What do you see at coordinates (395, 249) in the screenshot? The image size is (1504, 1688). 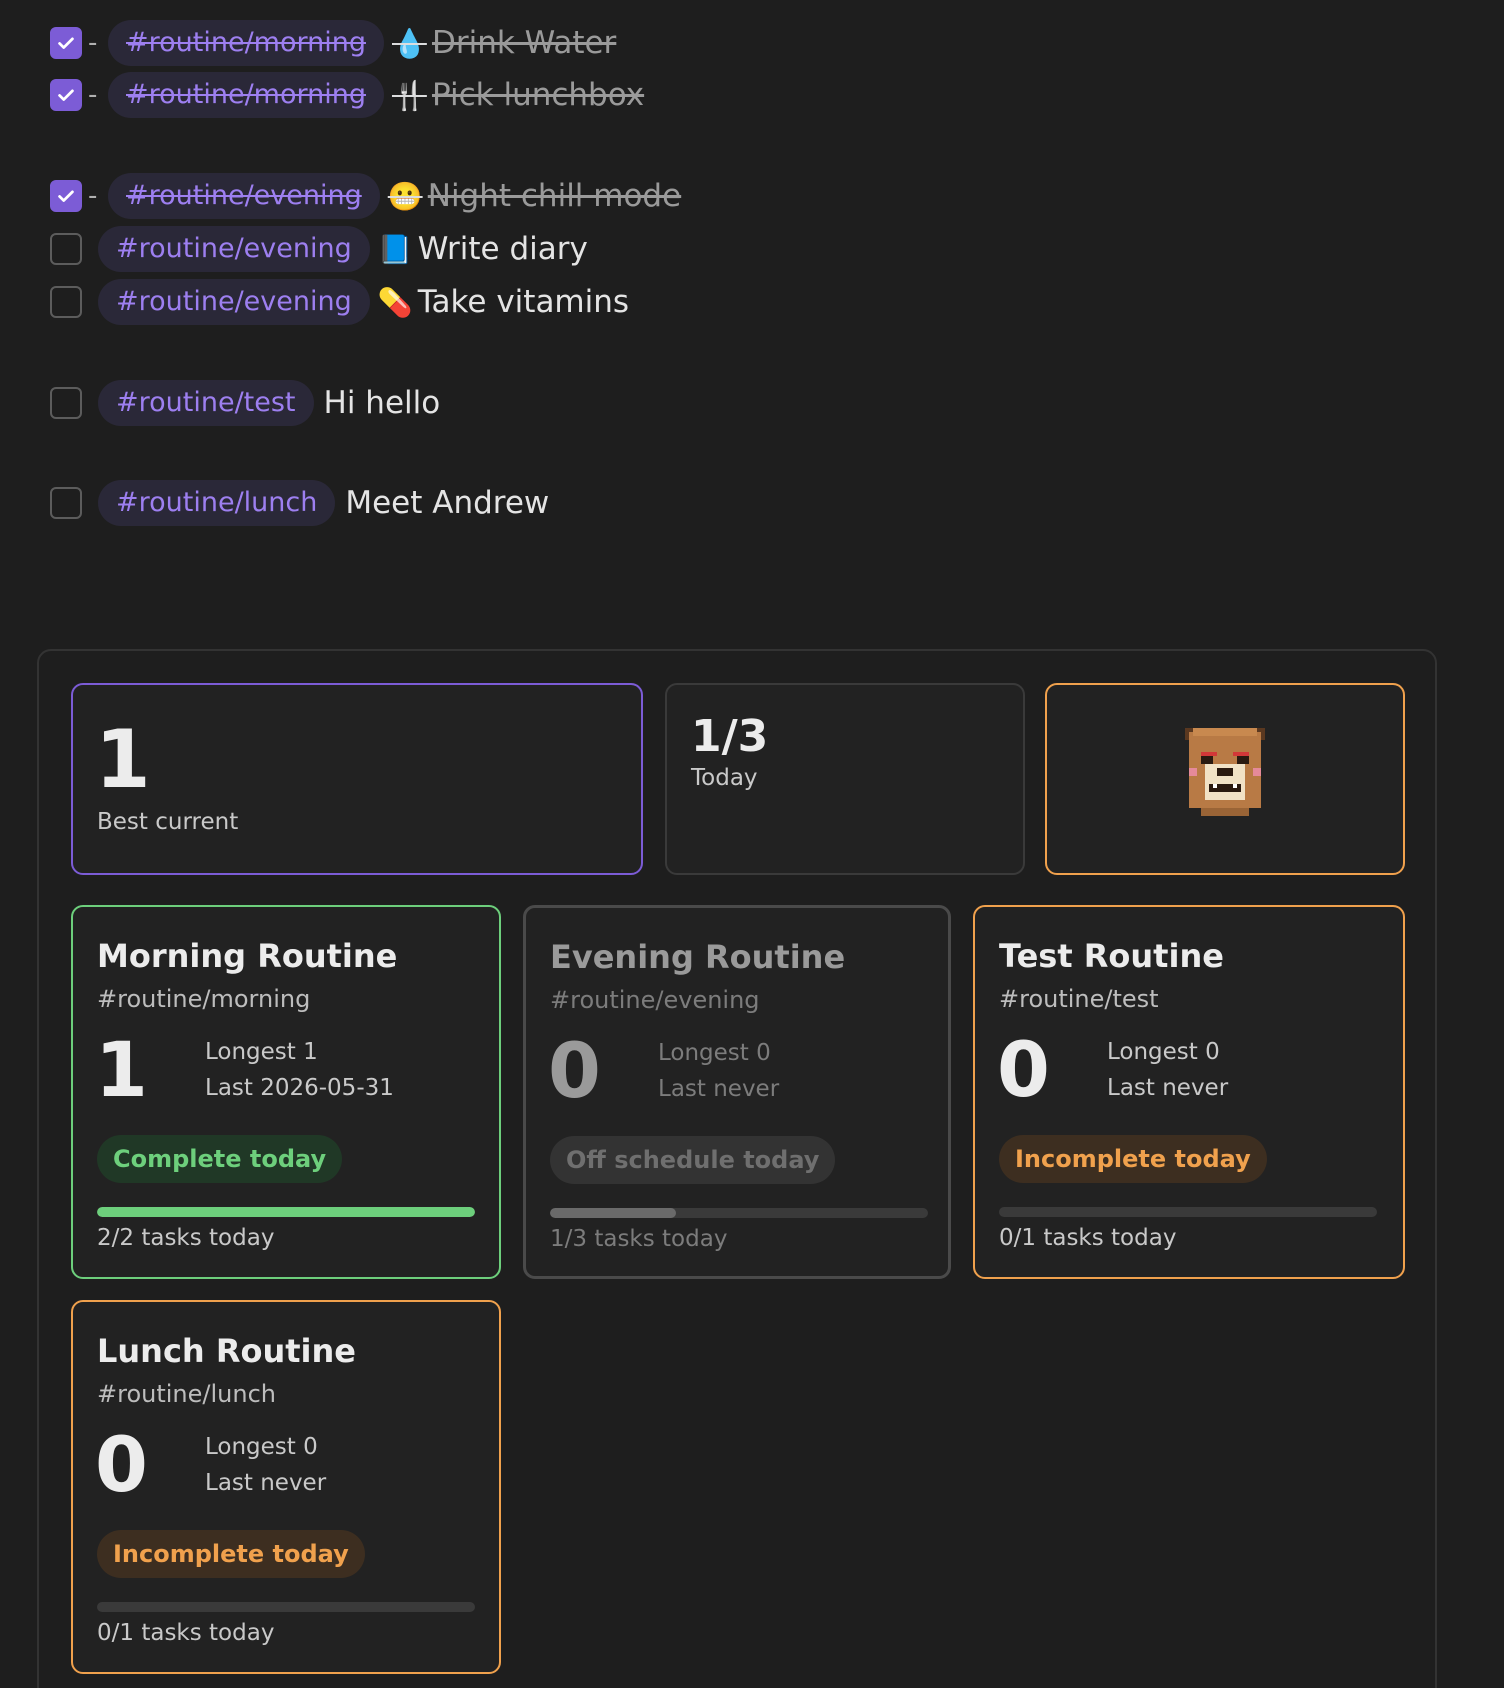 I see `book-icon: 📘` at bounding box center [395, 249].